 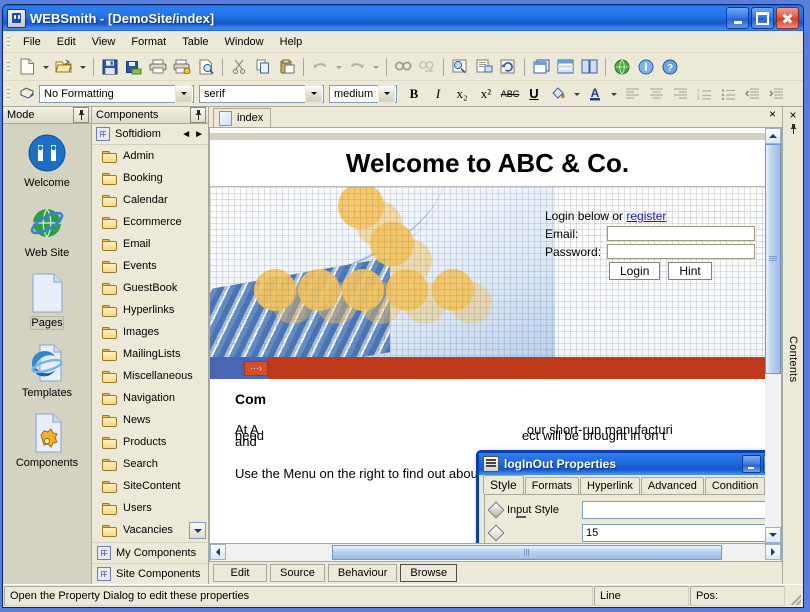 I want to click on vertical-scroll-track, so click(x=773, y=335).